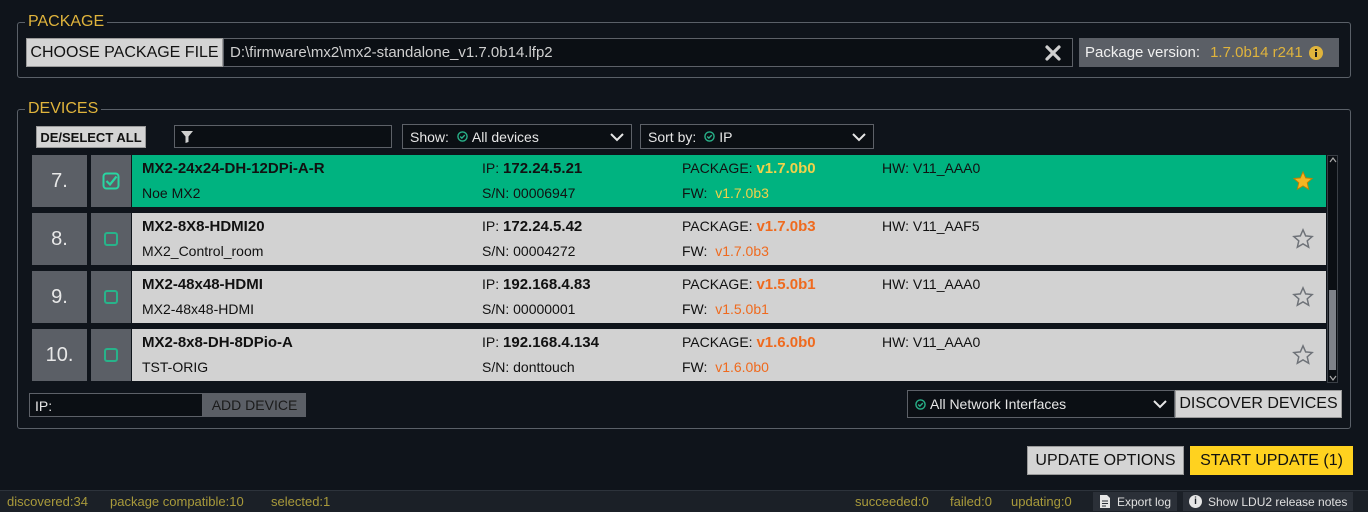  I want to click on device-name: MX2-8X8-HDMI20, so click(203, 226).